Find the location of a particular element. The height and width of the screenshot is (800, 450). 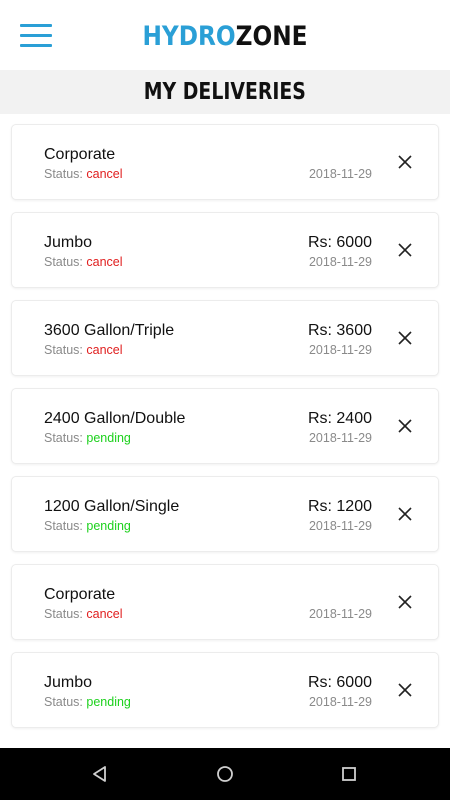

delivery-name: 2400 Gallon/Double is located at coordinates (115, 418).